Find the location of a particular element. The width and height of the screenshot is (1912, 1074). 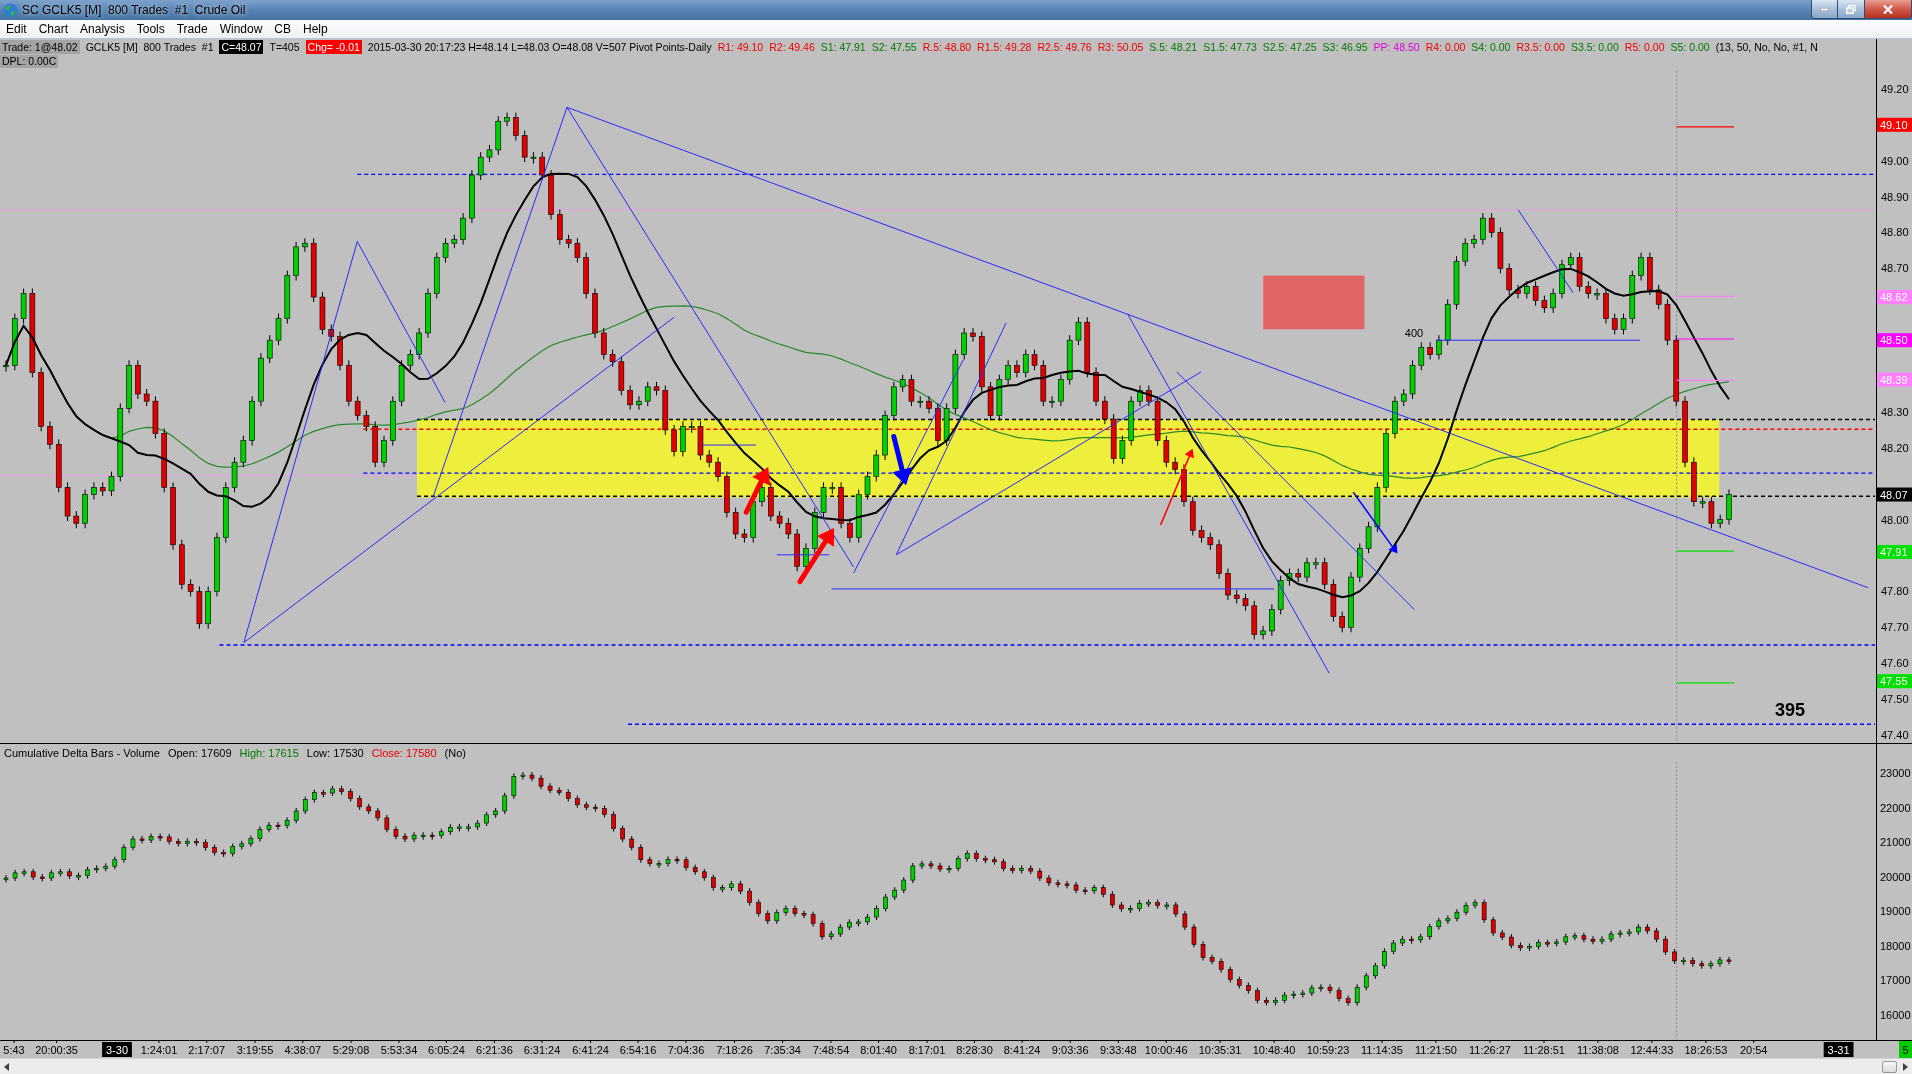

resistance-level: R1.5: 49.28 is located at coordinates (1004, 47).